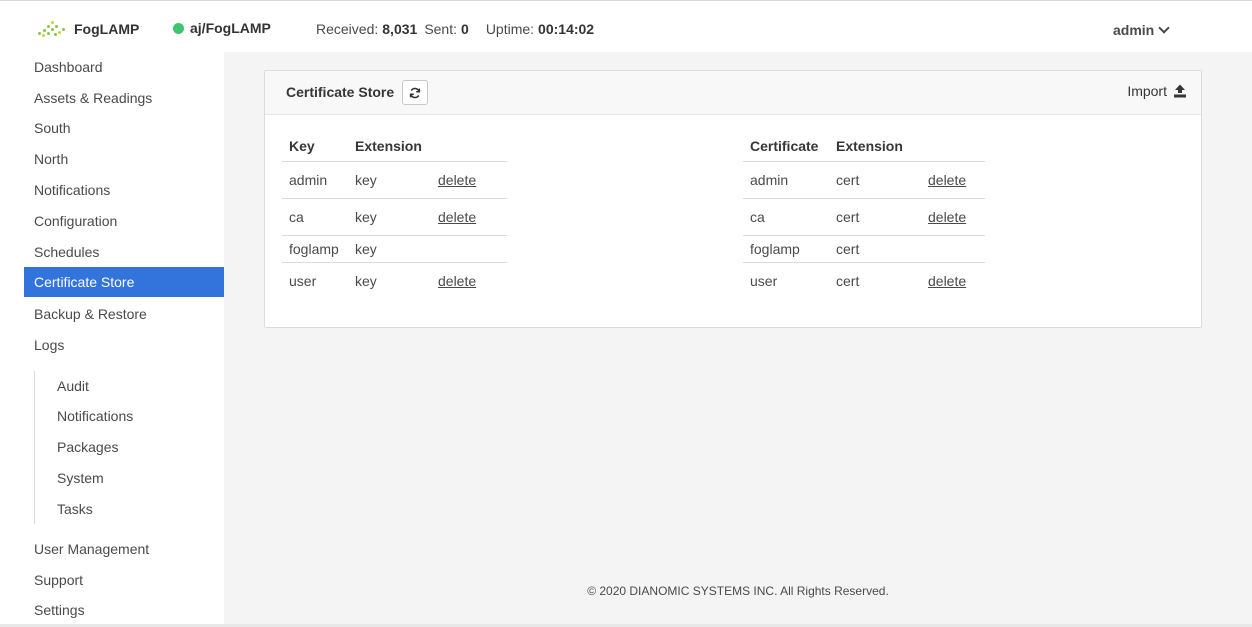 The width and height of the screenshot is (1252, 627). Describe the element at coordinates (733, 93) in the screenshot. I see `card-header: Certificate Store Import` at that location.